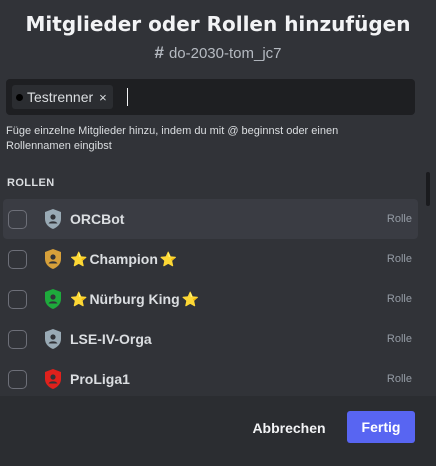  I want to click on role-name: Nürburg King, so click(134, 299).